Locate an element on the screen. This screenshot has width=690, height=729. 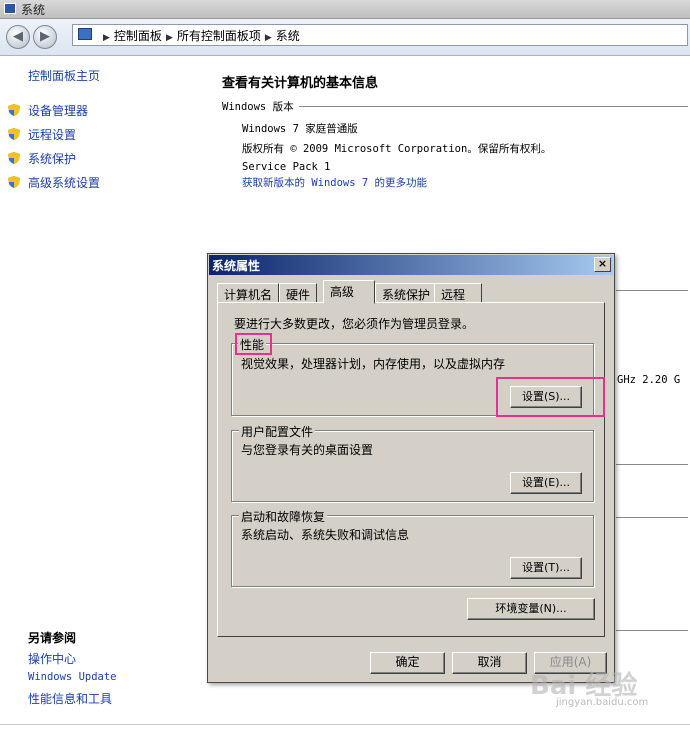
admin-note: 要进行大多数更改，您必须作为管理员登录。 is located at coordinates (354, 324).